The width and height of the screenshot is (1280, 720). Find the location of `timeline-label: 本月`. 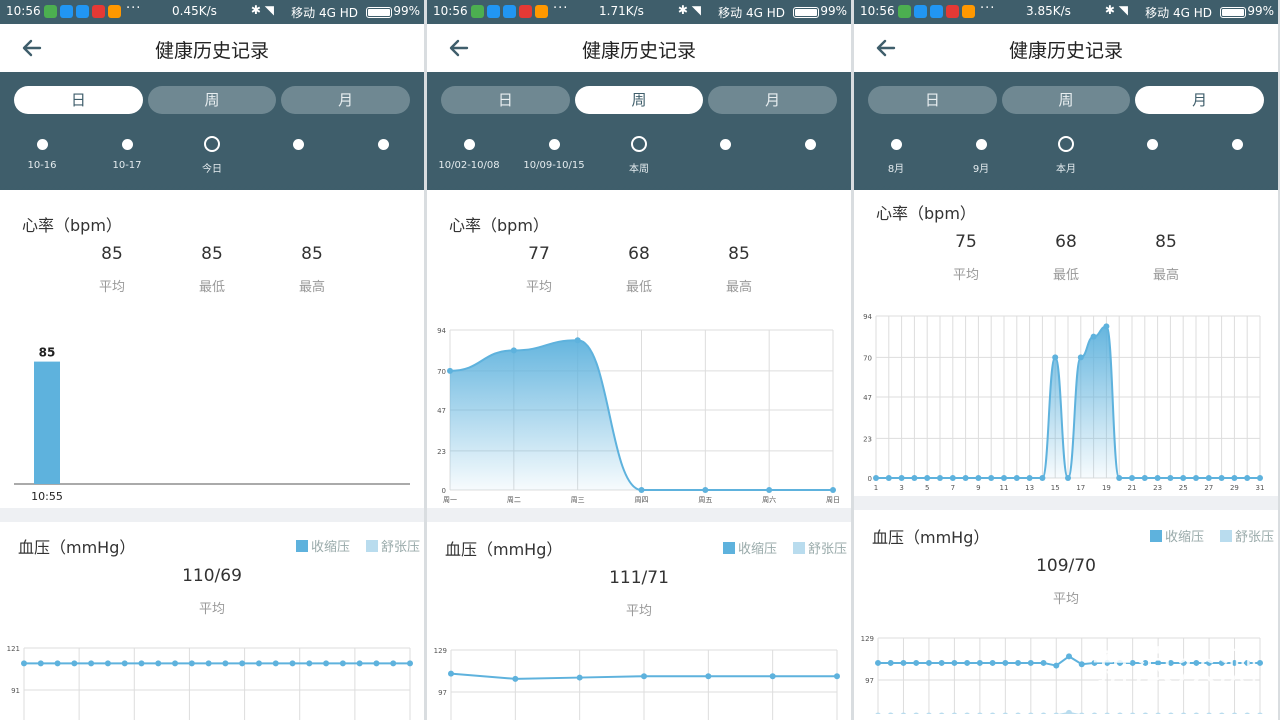

timeline-label: 本月 is located at coordinates (1066, 169).